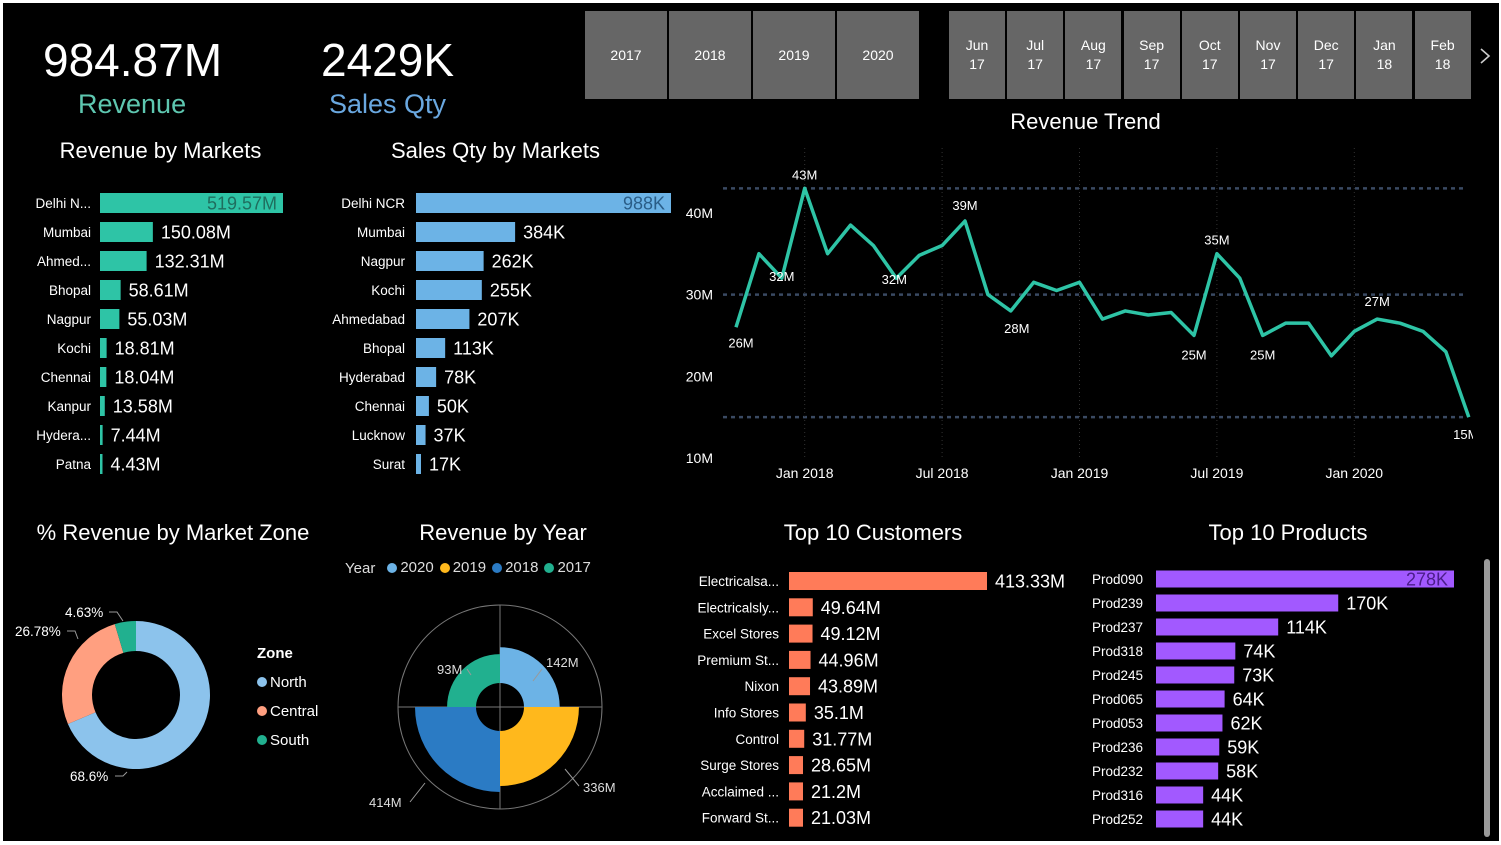 The height and width of the screenshot is (845, 1501). I want to click on revenue-by-year-title: Revenue by Year, so click(503, 532).